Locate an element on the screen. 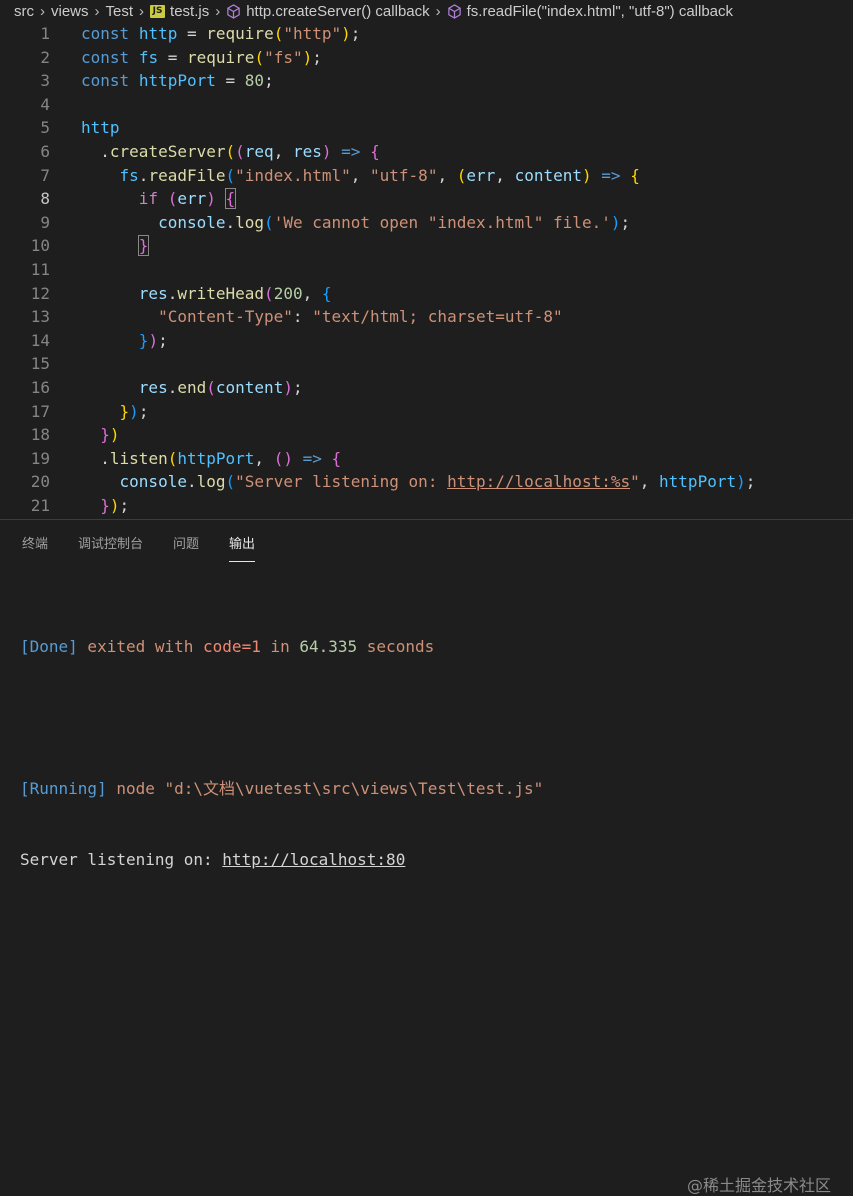  running-tag: [Running] is located at coordinates (63, 788).